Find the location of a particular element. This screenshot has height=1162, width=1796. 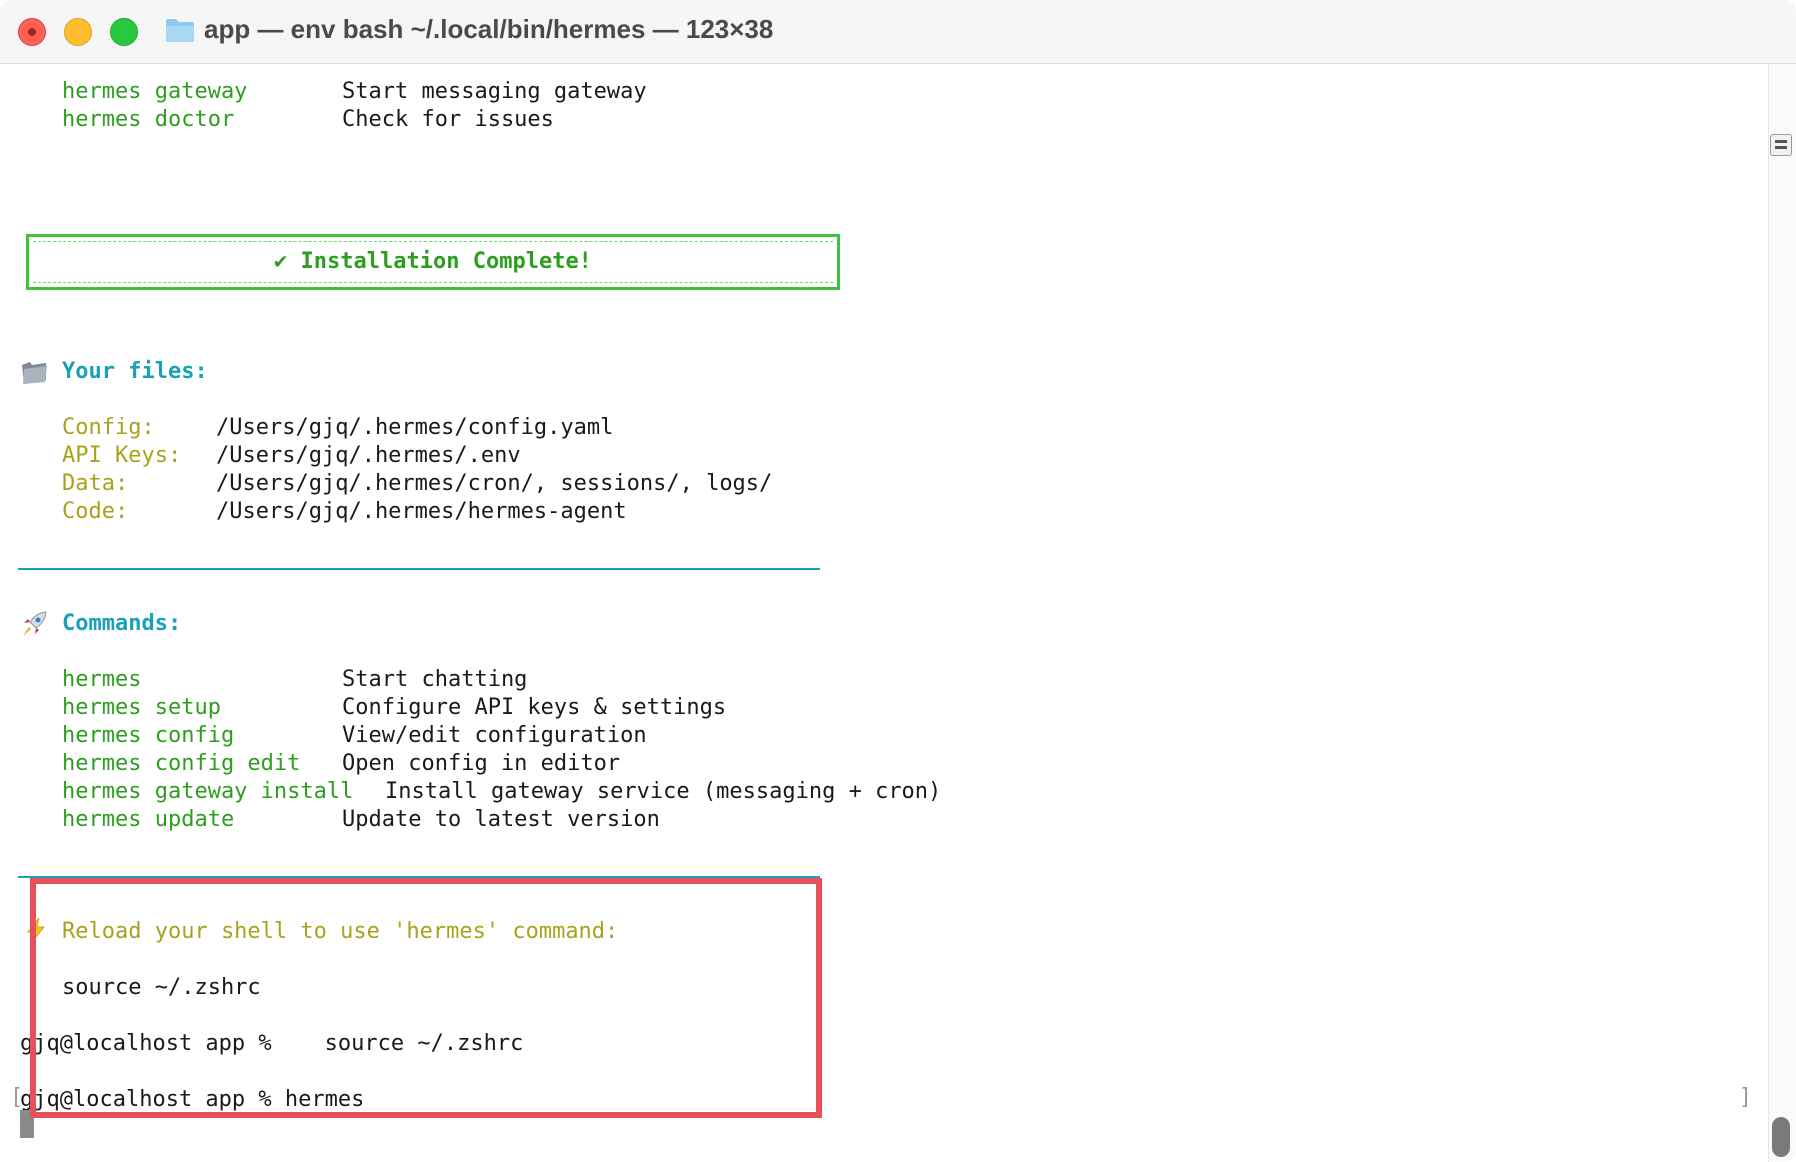

command-row: hermes gateway is located at coordinates (154, 92).